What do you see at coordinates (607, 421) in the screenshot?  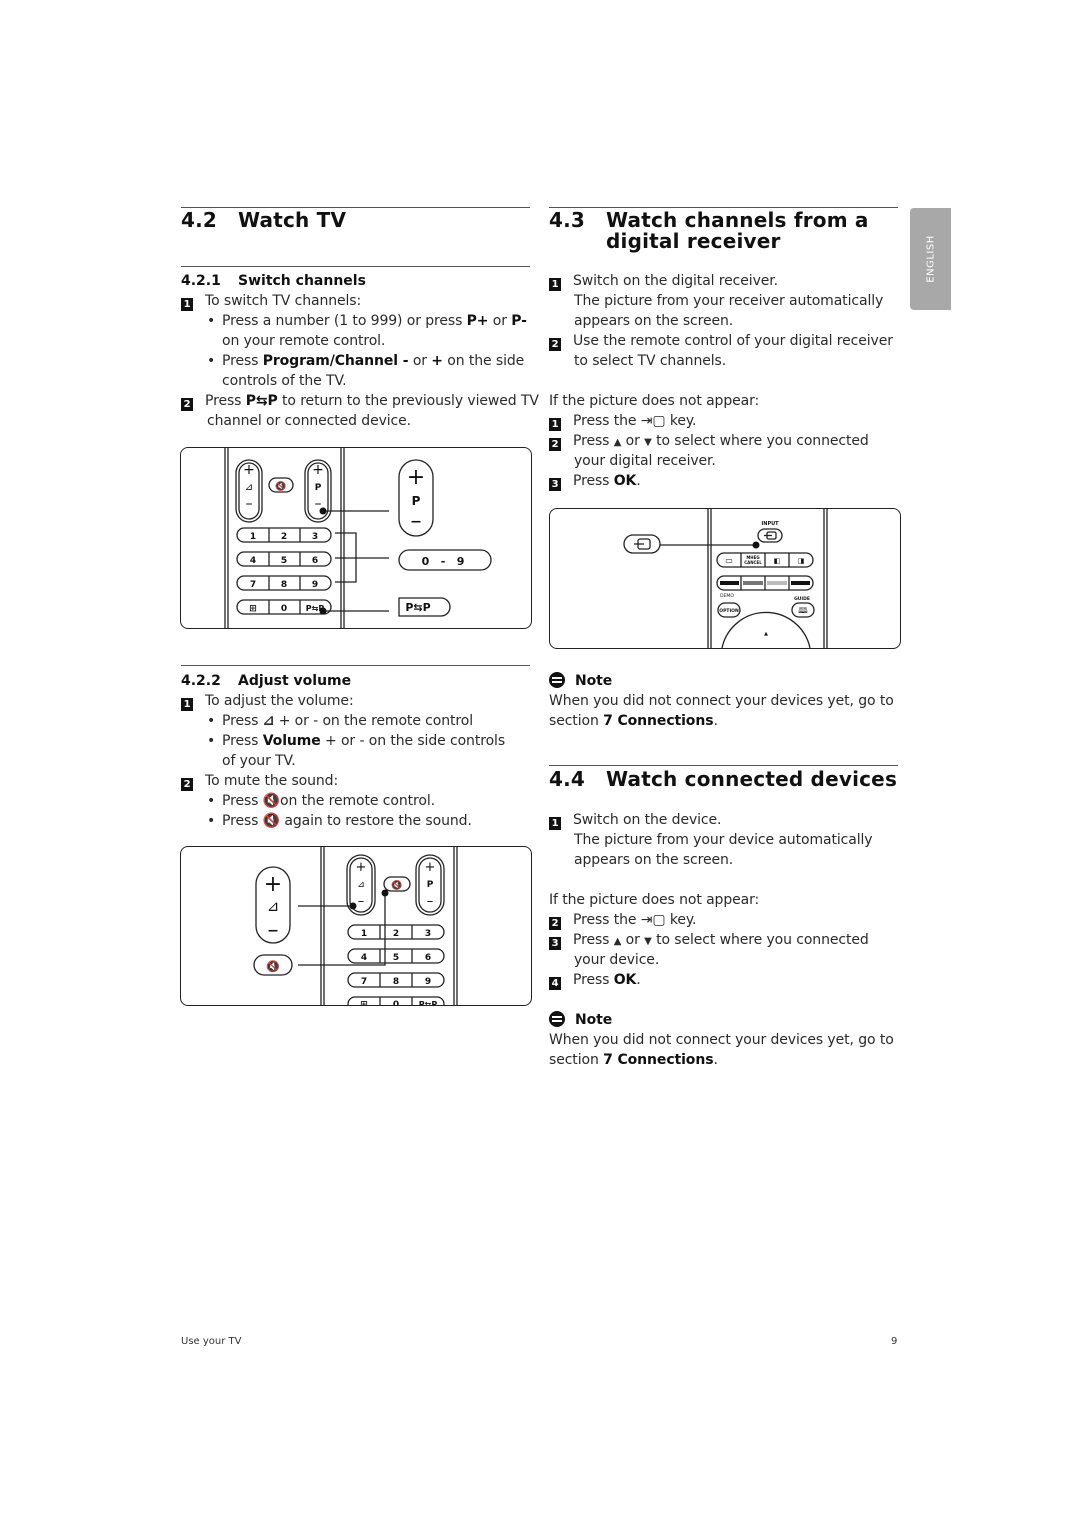 I see `step-text: Press the` at bounding box center [607, 421].